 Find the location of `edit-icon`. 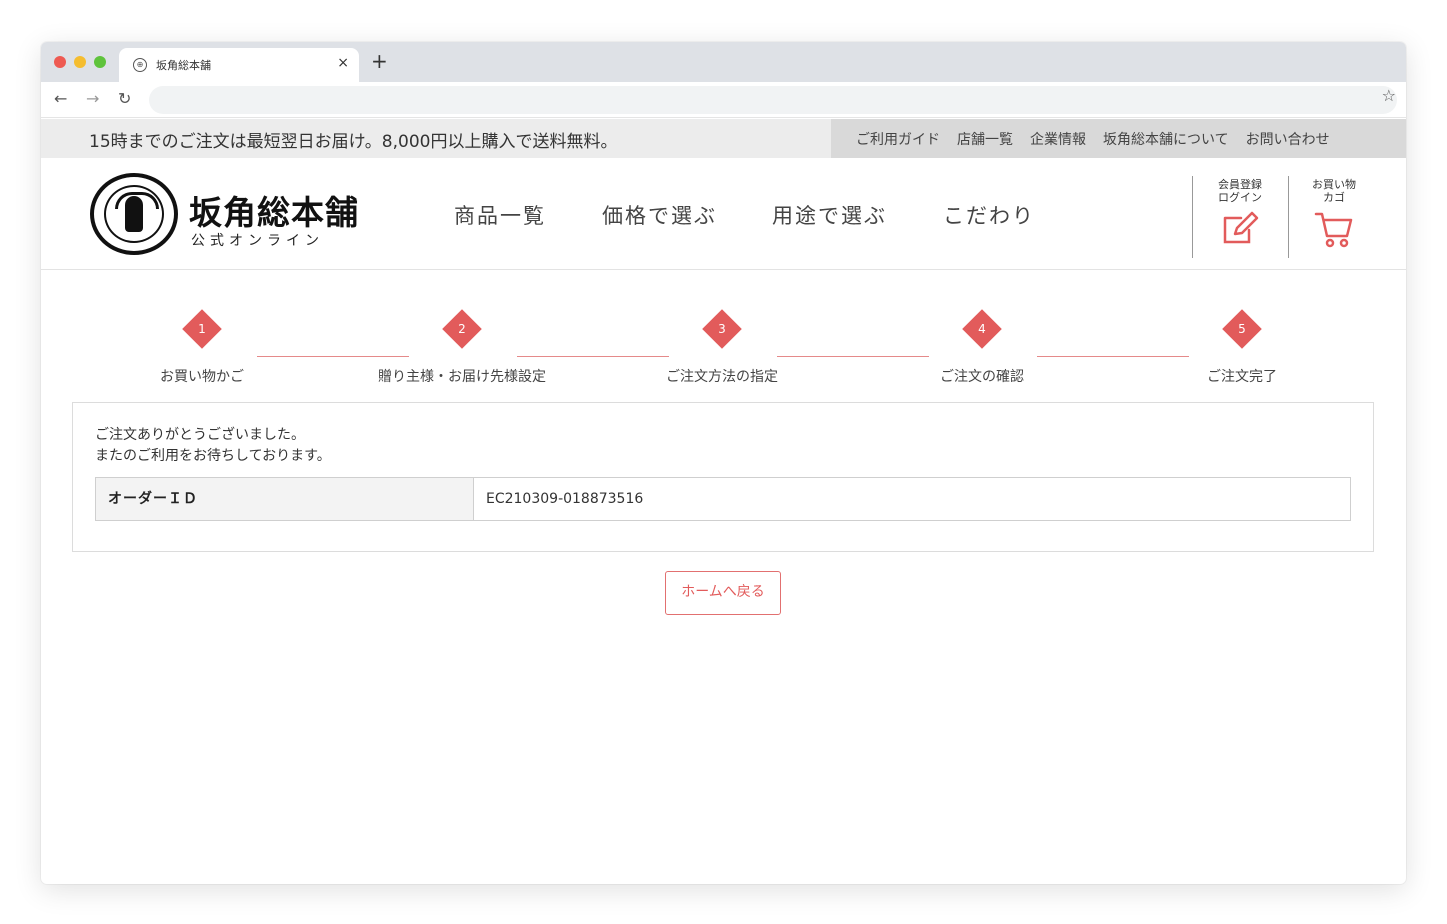

edit-icon is located at coordinates (1240, 230).